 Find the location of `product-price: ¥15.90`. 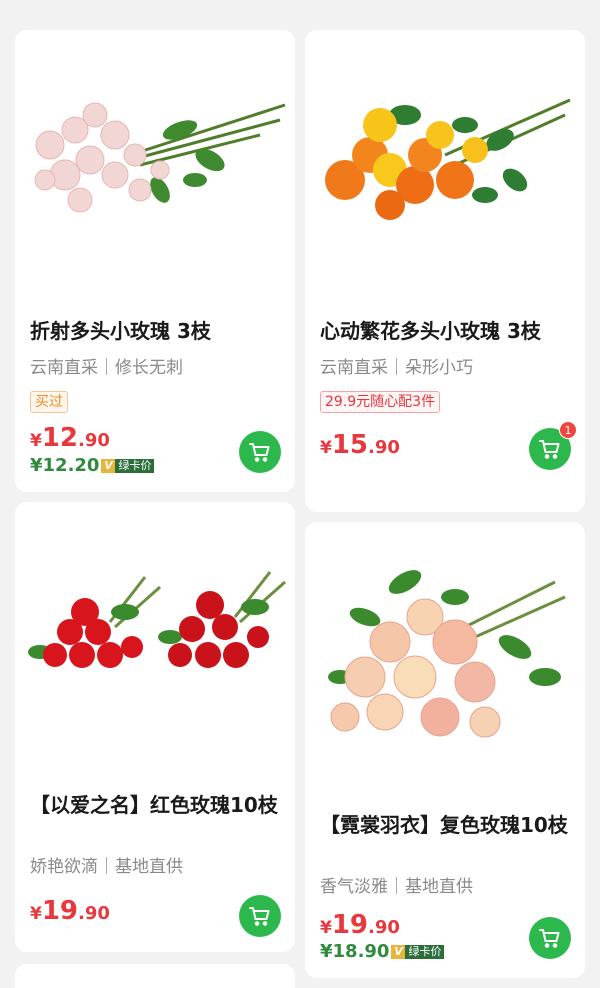

product-price: ¥15.90 is located at coordinates (360, 445).